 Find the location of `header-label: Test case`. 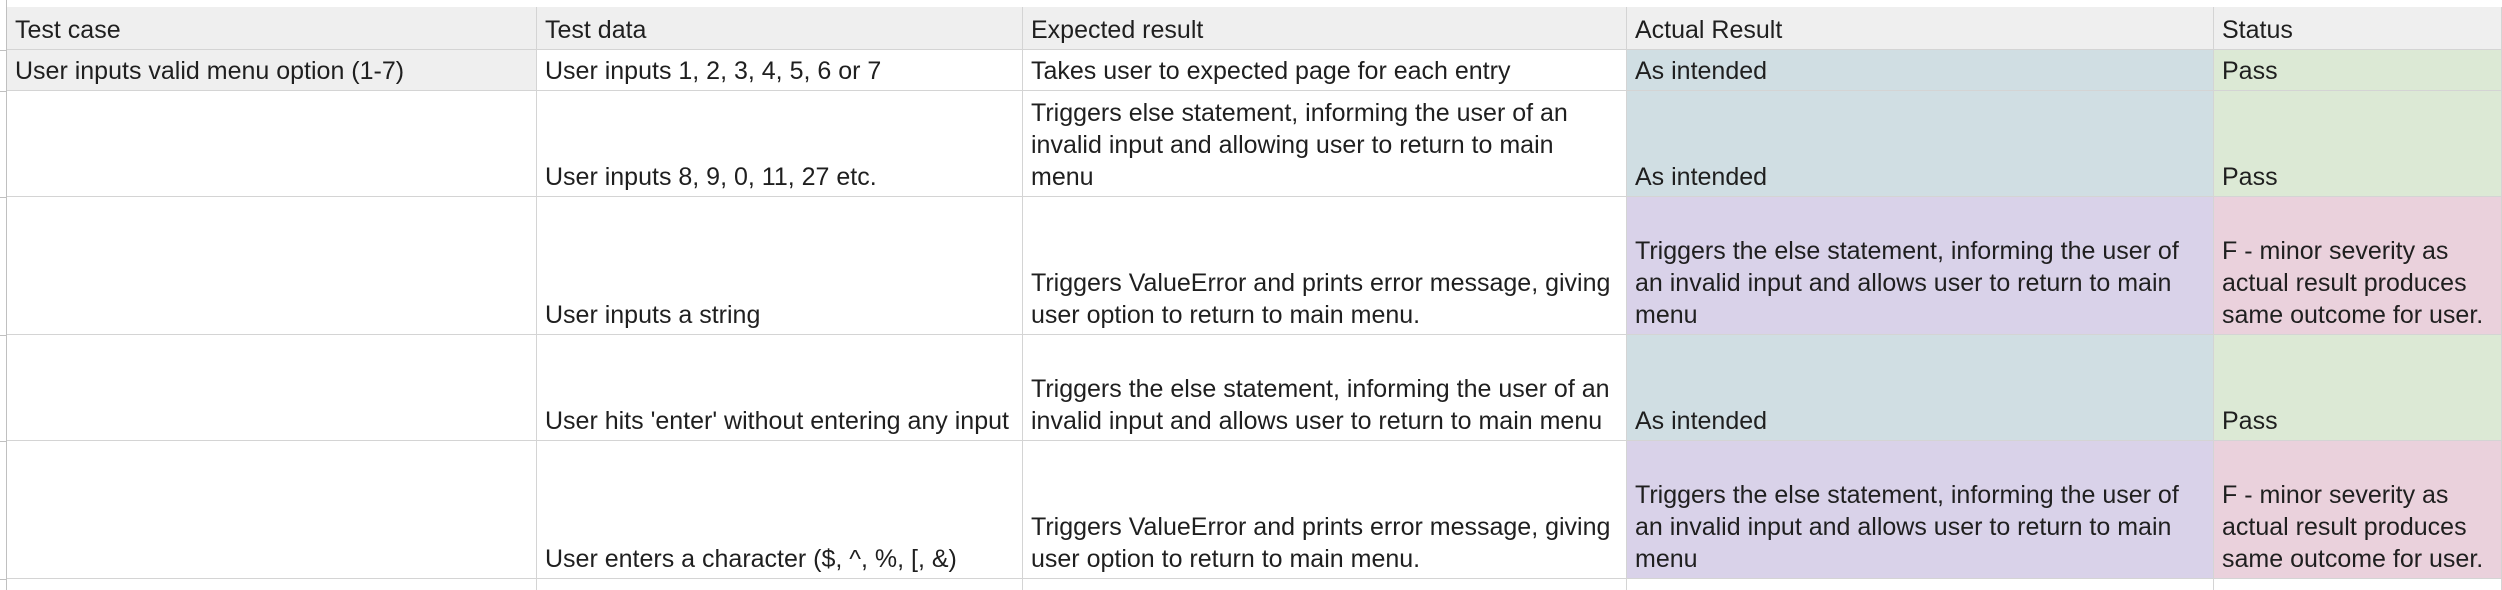

header-label: Test case is located at coordinates (68, 30).